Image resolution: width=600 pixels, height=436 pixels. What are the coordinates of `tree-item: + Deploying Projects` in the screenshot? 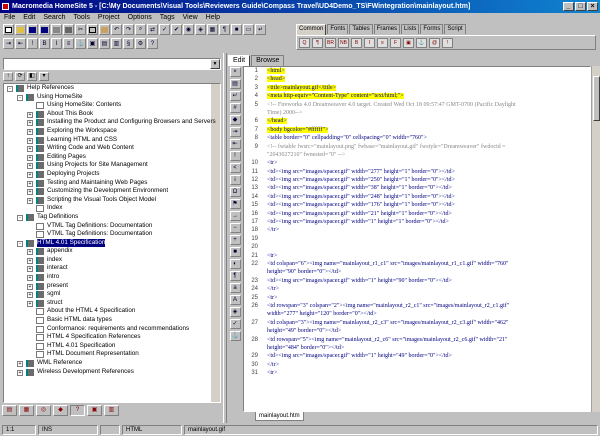 It's located at (112, 174).